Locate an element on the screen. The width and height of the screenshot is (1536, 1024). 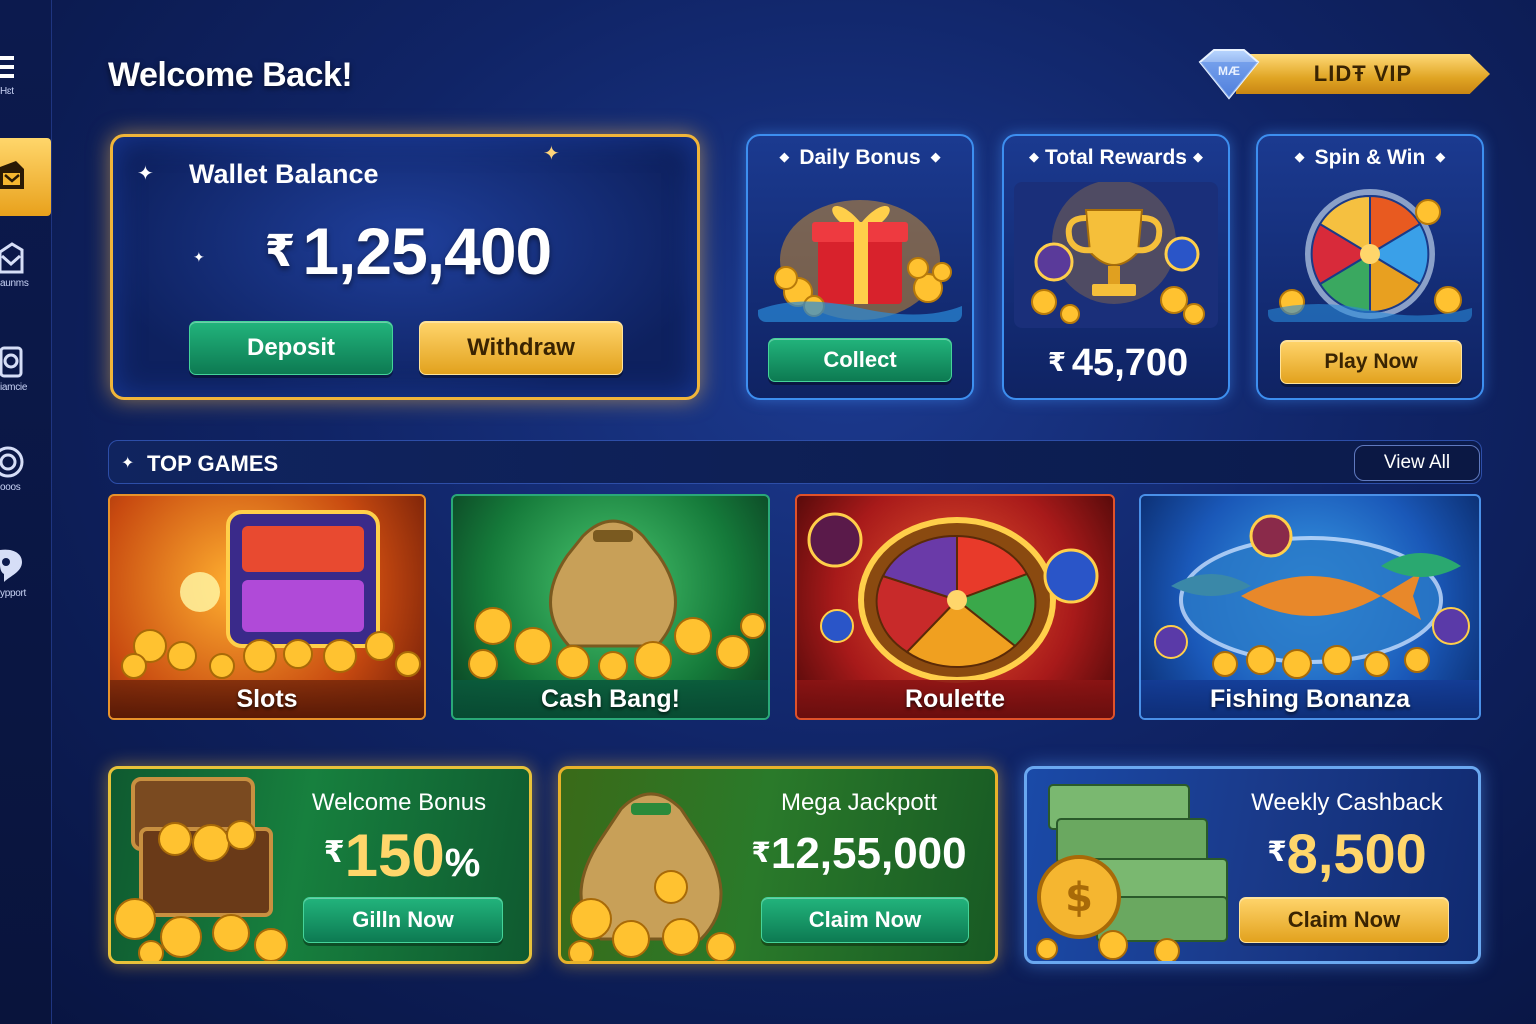
promo-title: Welcome Bonus is located at coordinates (399, 802).